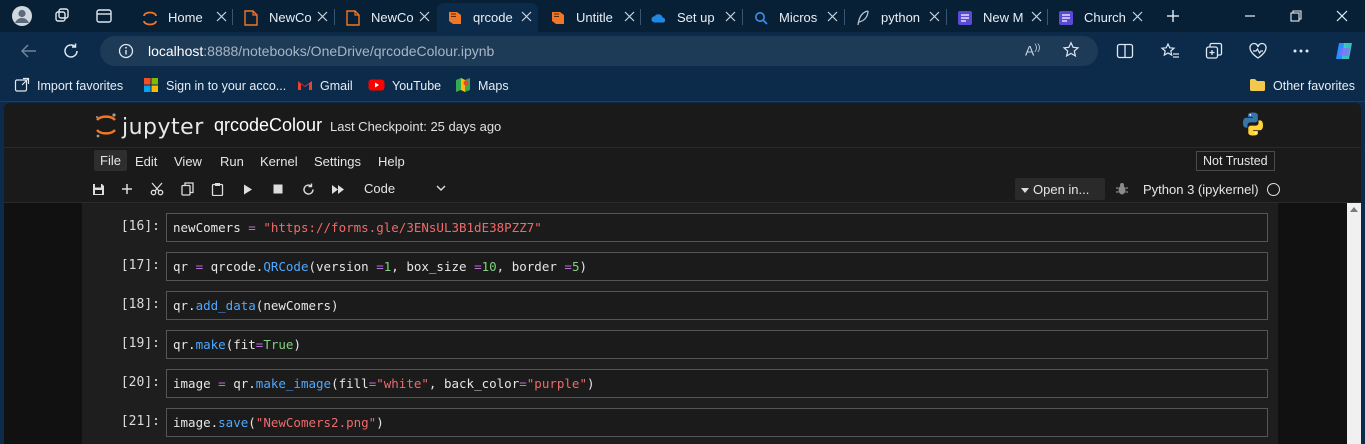 The width and height of the screenshot is (1365, 444). What do you see at coordinates (1235, 161) in the screenshot?
I see `trust-status-badge: Not Trusted` at bounding box center [1235, 161].